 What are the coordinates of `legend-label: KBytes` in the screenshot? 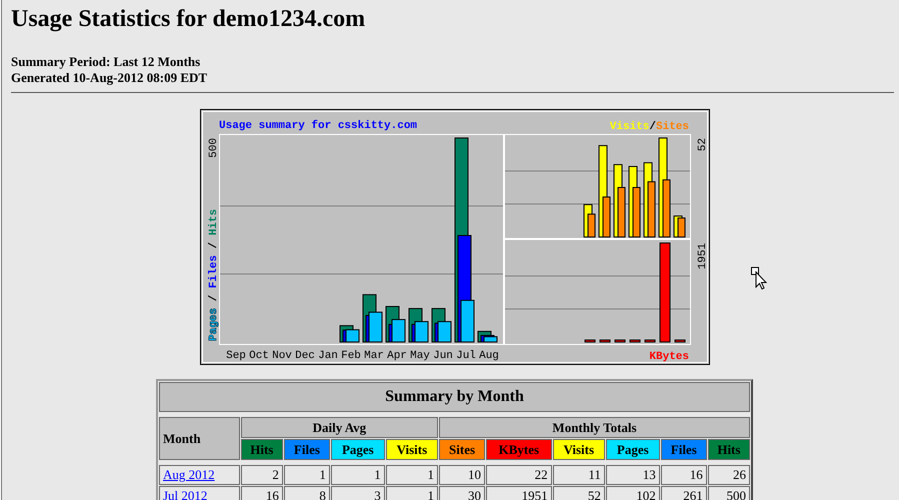 It's located at (668, 357).